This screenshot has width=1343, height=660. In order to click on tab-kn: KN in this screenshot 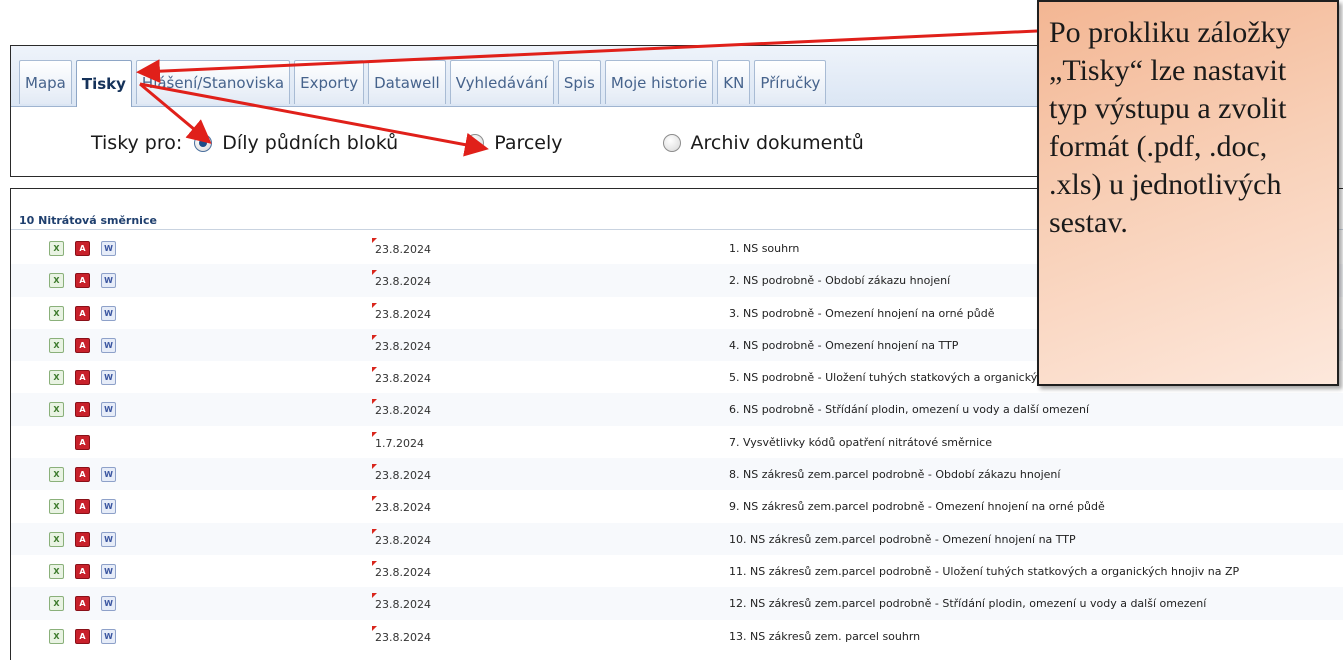, I will do `click(734, 82)`.